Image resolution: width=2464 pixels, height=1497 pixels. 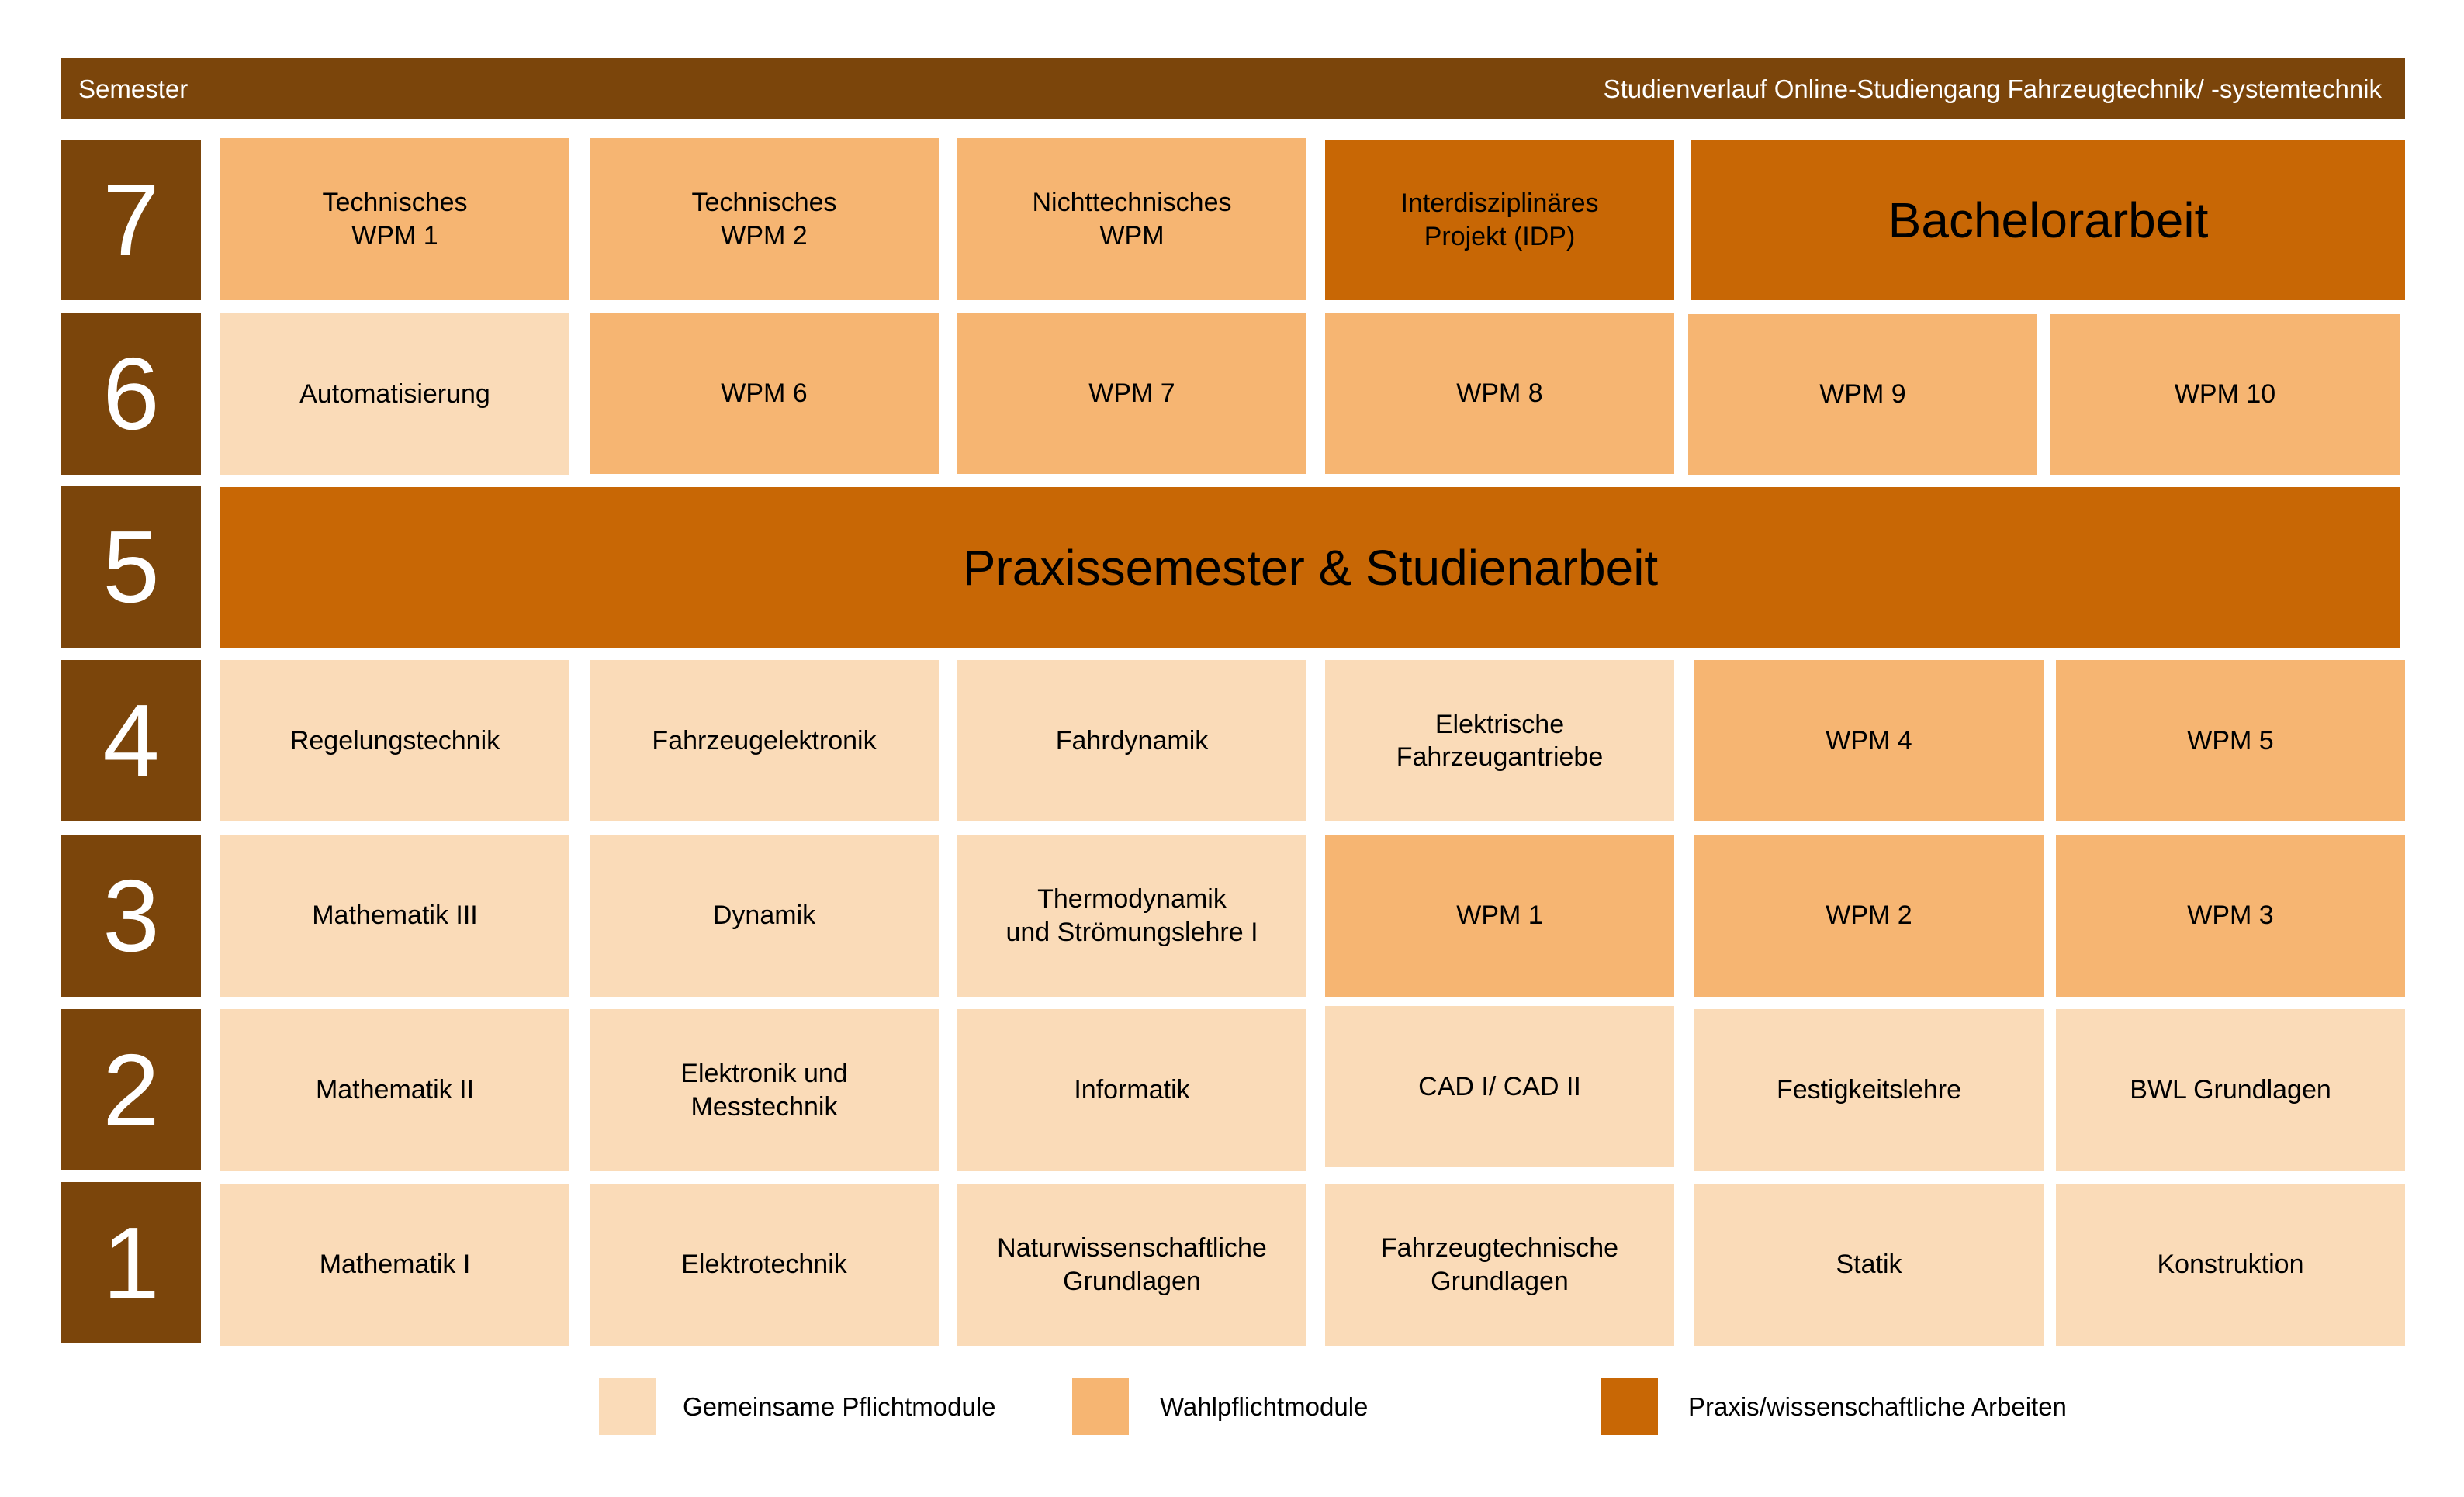 I want to click on module-cell: Regelungstechnik, so click(x=394, y=741).